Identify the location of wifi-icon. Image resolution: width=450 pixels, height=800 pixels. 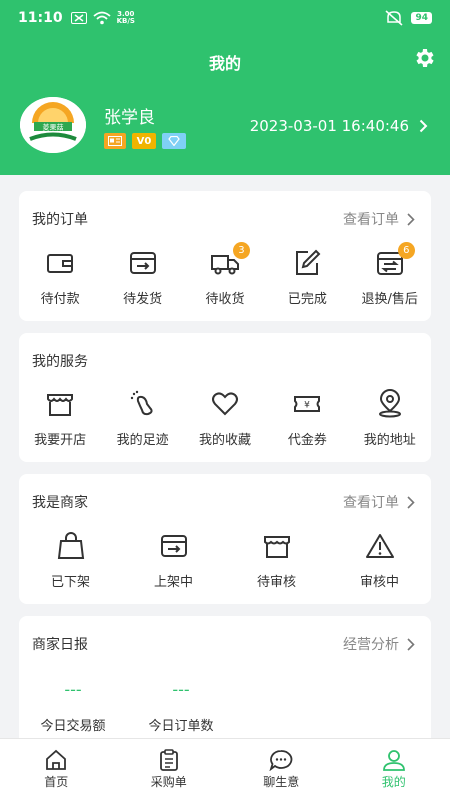
(101, 18).